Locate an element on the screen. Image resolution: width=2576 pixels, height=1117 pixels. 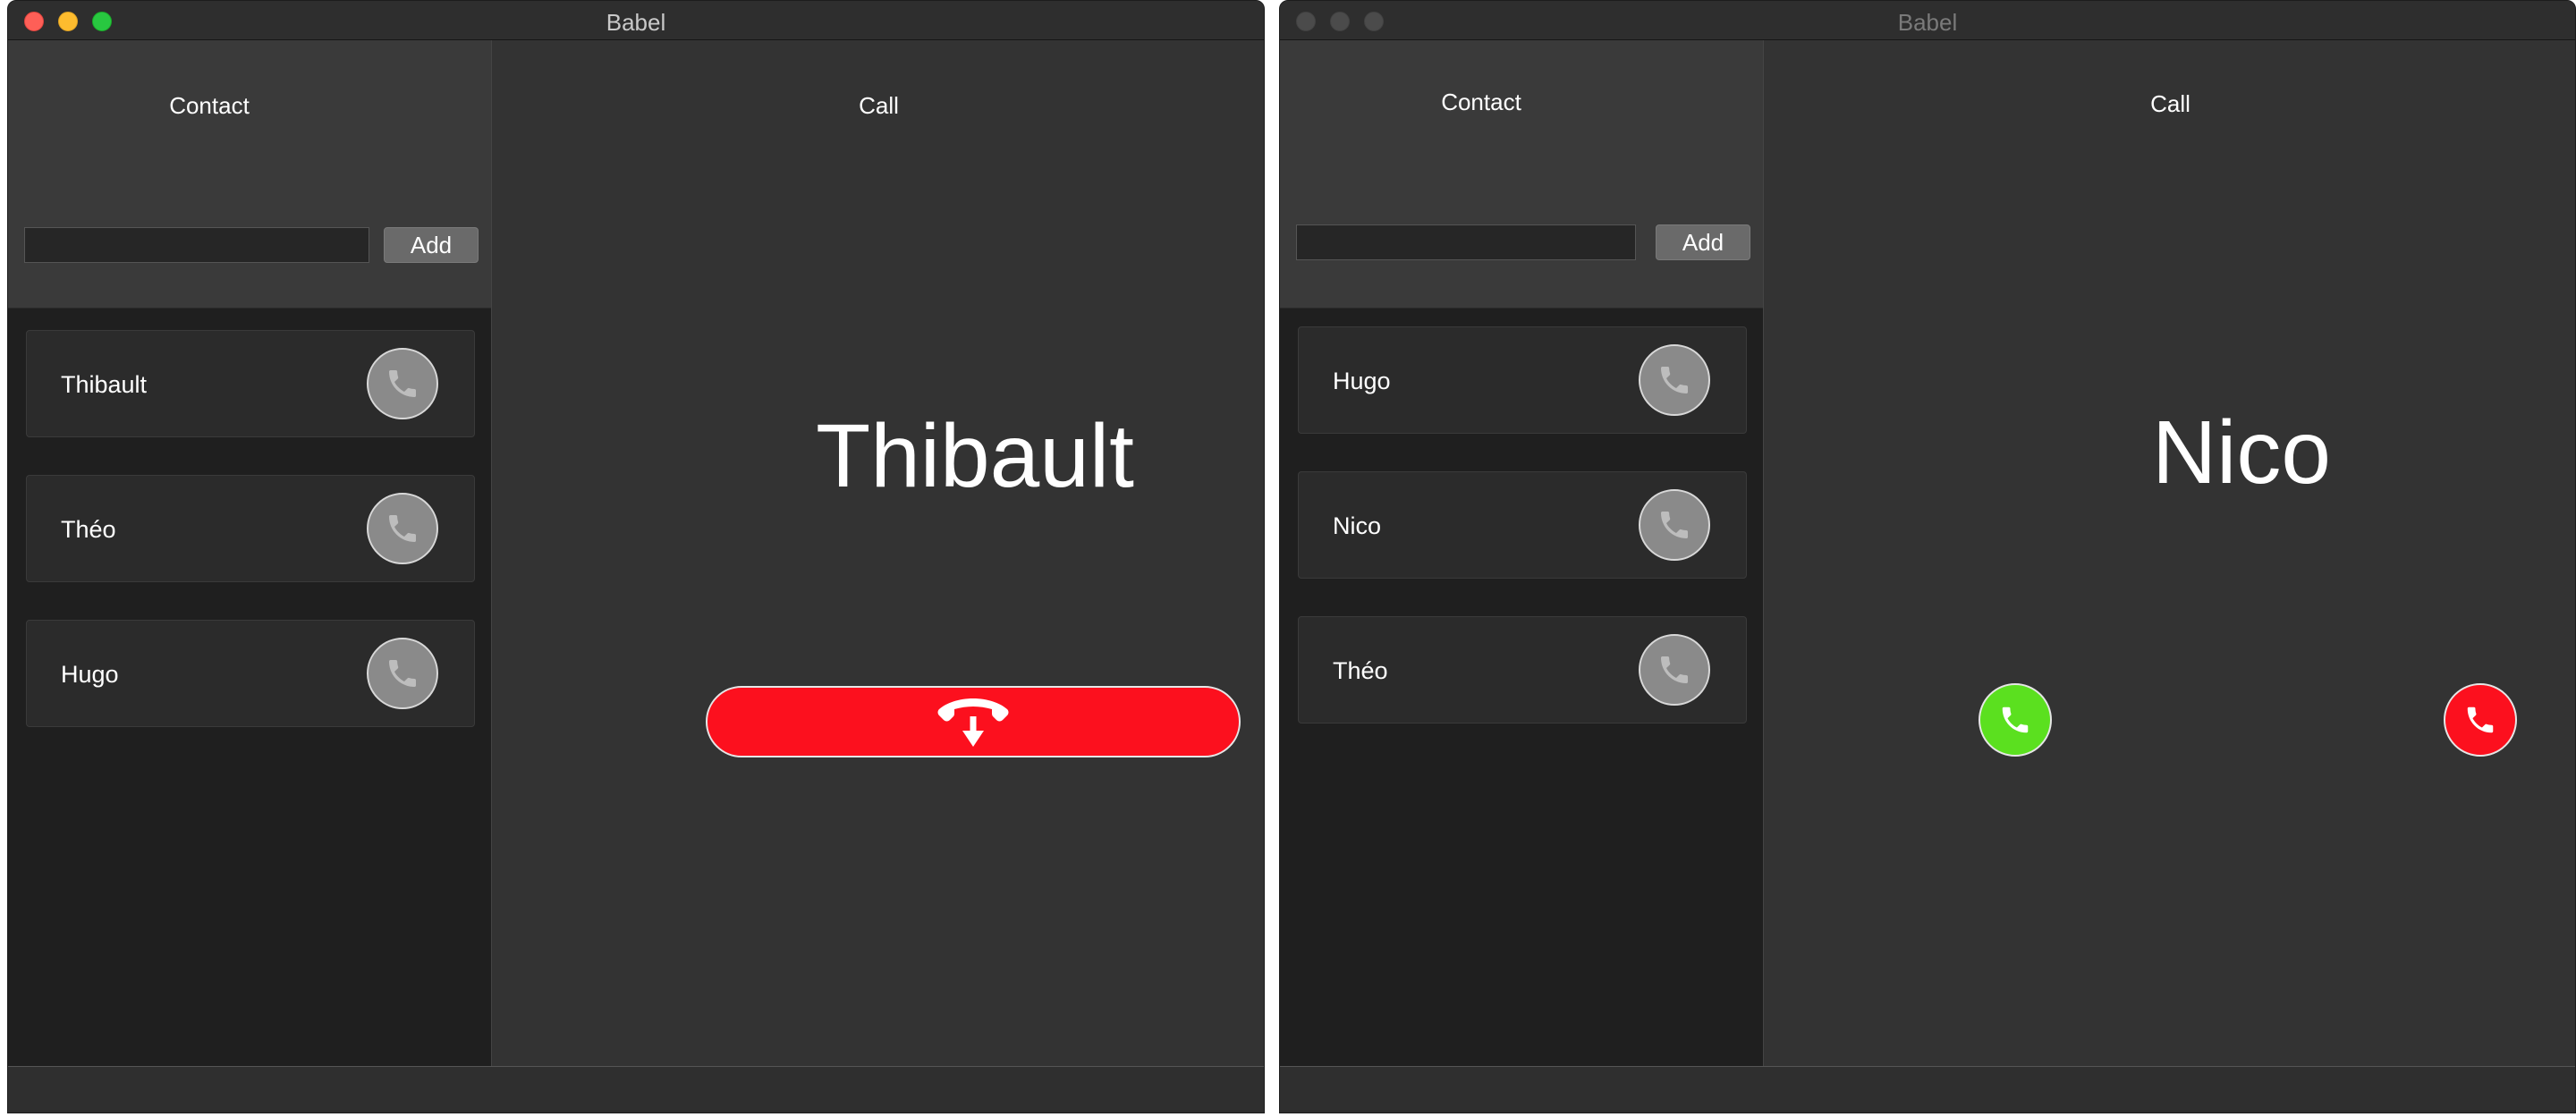
contact-list: Hugo Nico Théo is located at coordinates (1521, 688).